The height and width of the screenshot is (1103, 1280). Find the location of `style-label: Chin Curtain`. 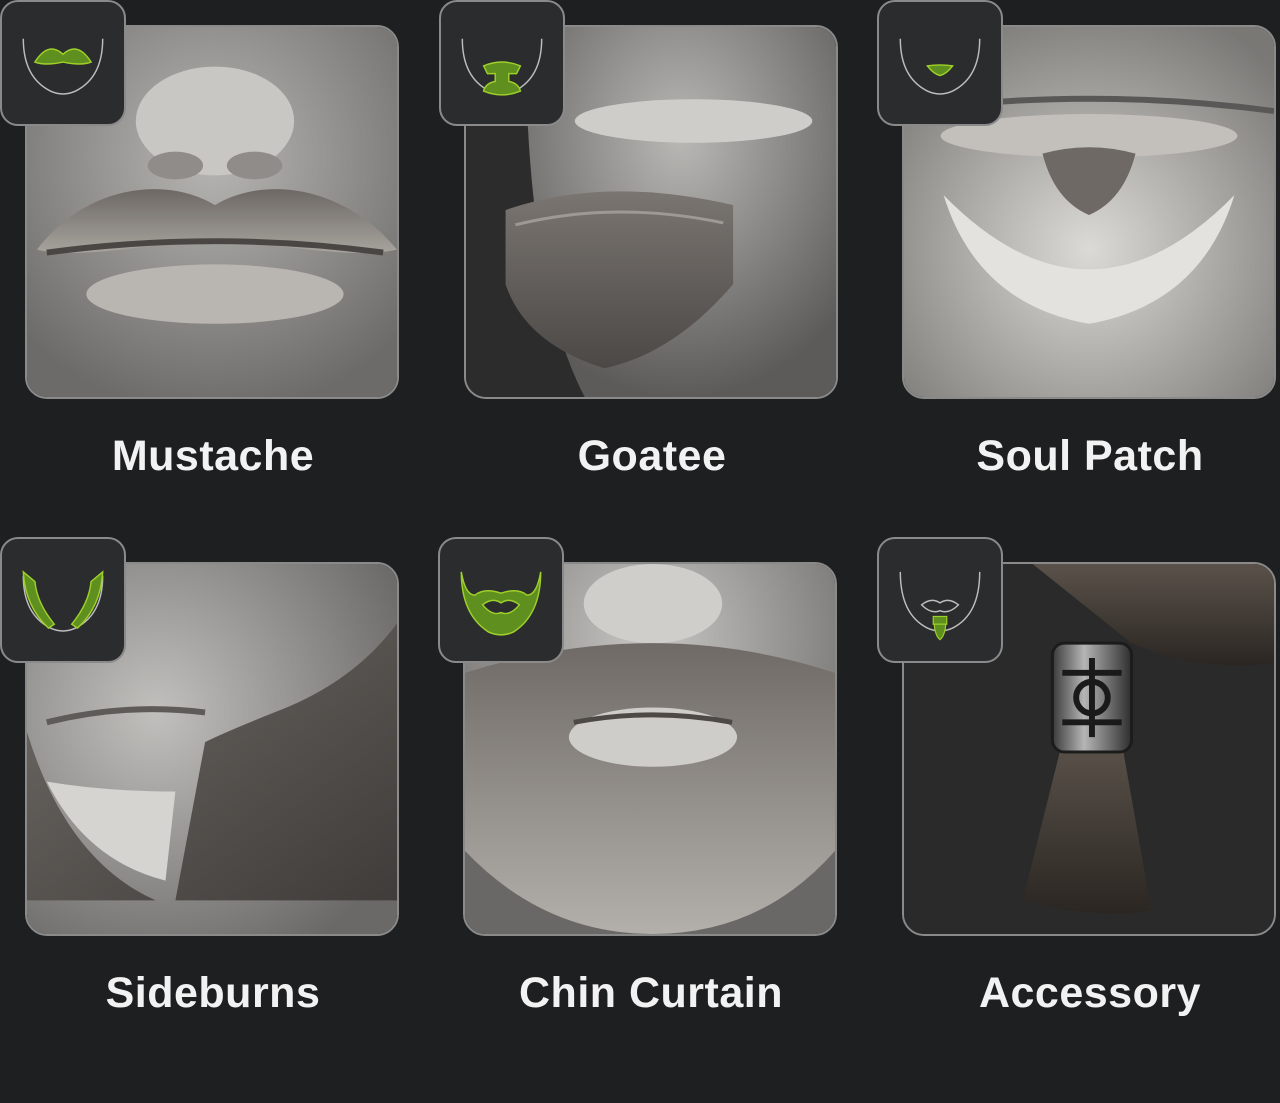

style-label: Chin Curtain is located at coordinates (651, 993).